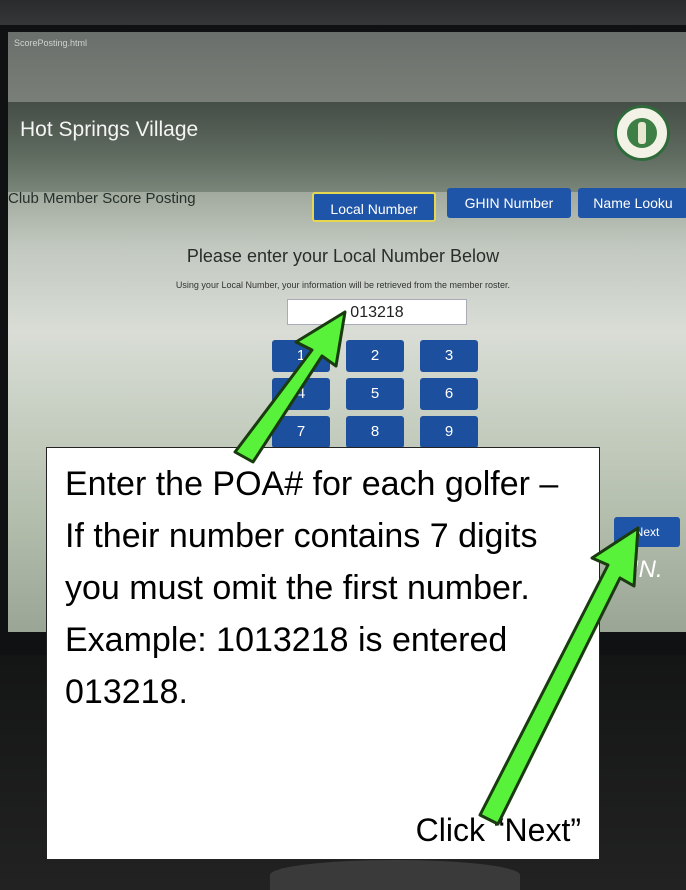 The image size is (686, 890). I want to click on tab-local-number: Local Number, so click(374, 207).